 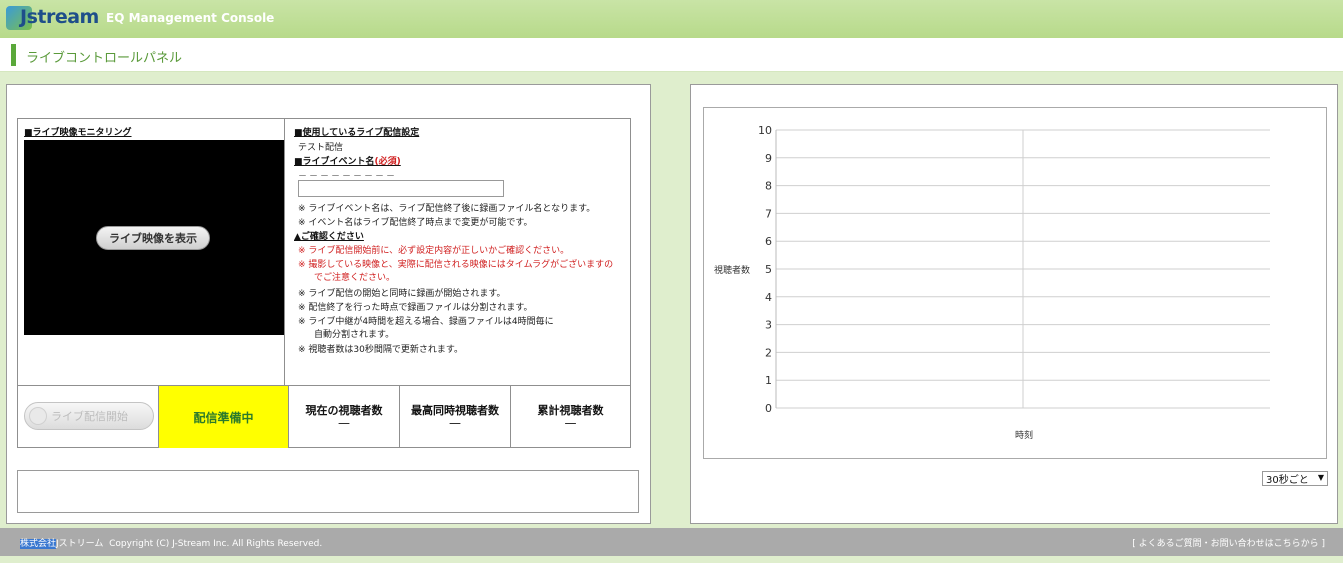 What do you see at coordinates (321, 148) in the screenshot?
I see `settings-value: テスト配信` at bounding box center [321, 148].